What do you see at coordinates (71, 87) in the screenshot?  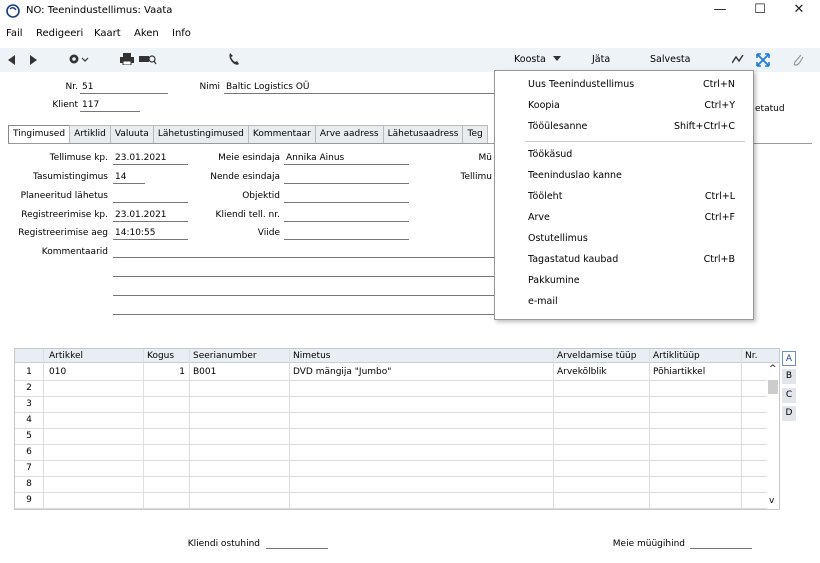 I see `nr-label: Nr.` at bounding box center [71, 87].